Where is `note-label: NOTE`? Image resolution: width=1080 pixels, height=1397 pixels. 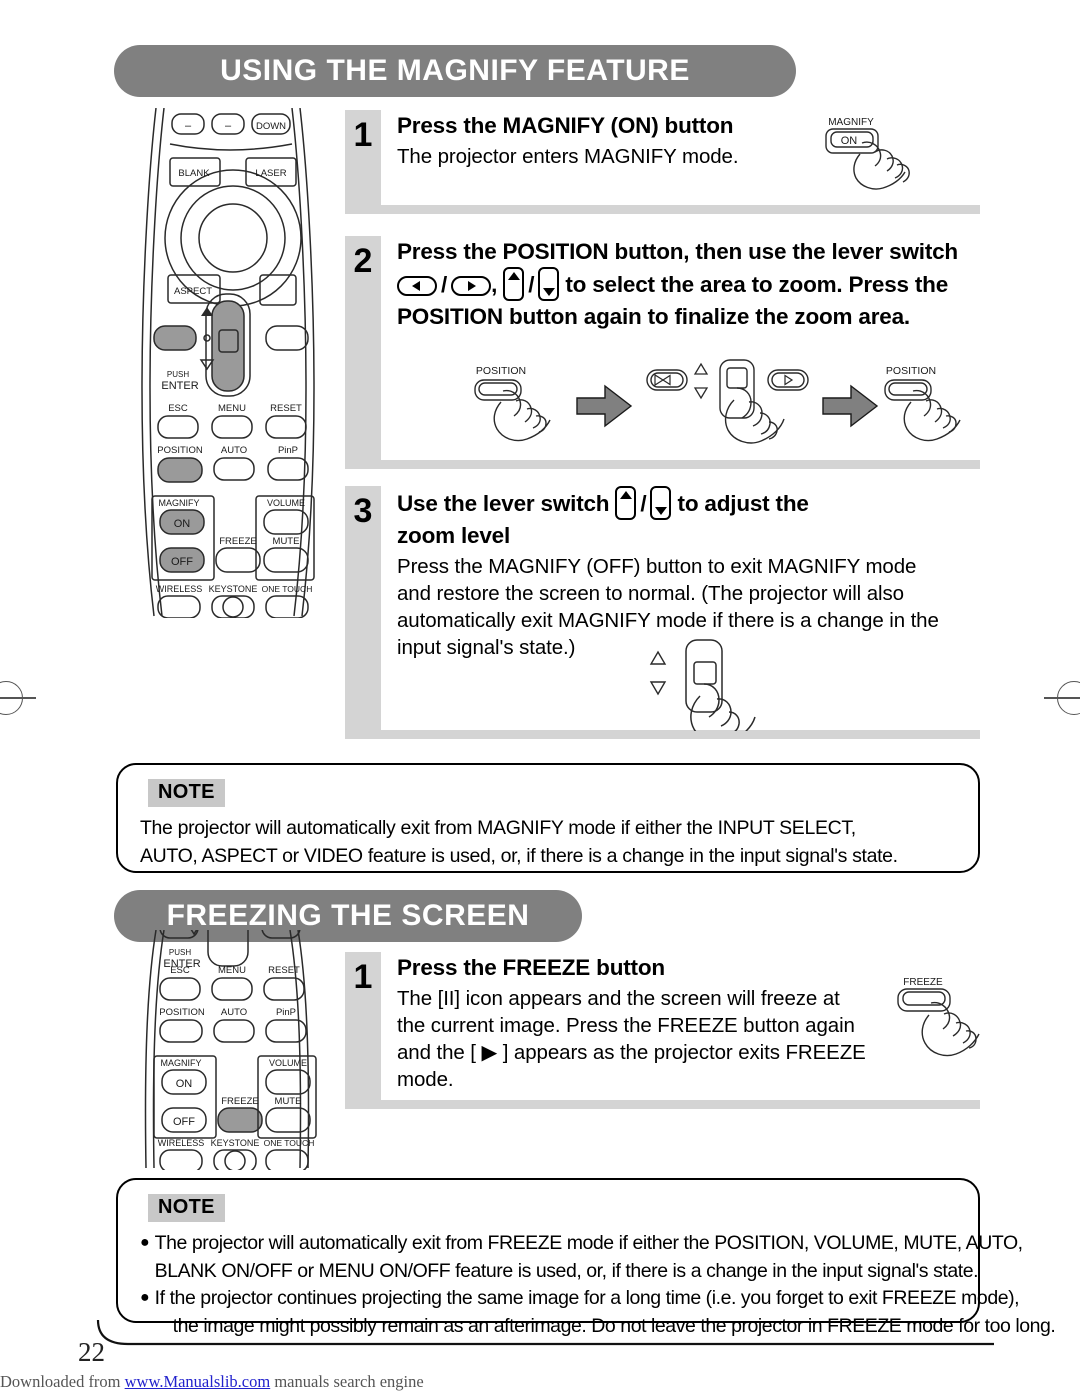
note-label: NOTE is located at coordinates (186, 1208).